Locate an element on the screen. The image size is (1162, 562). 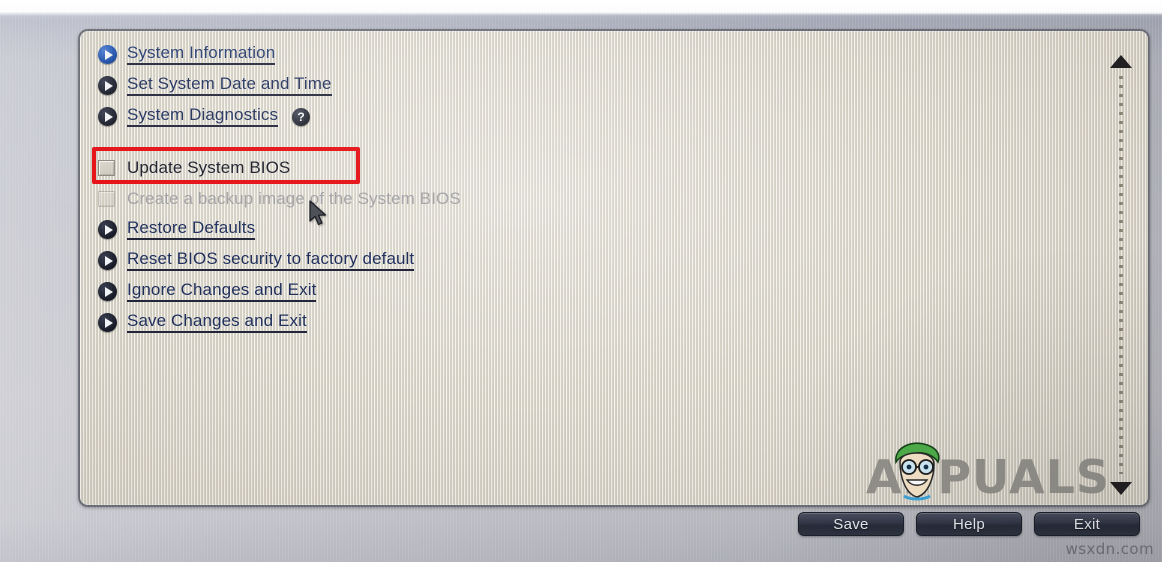
appuals-wordmark: APPUALS is located at coordinates (988, 477).